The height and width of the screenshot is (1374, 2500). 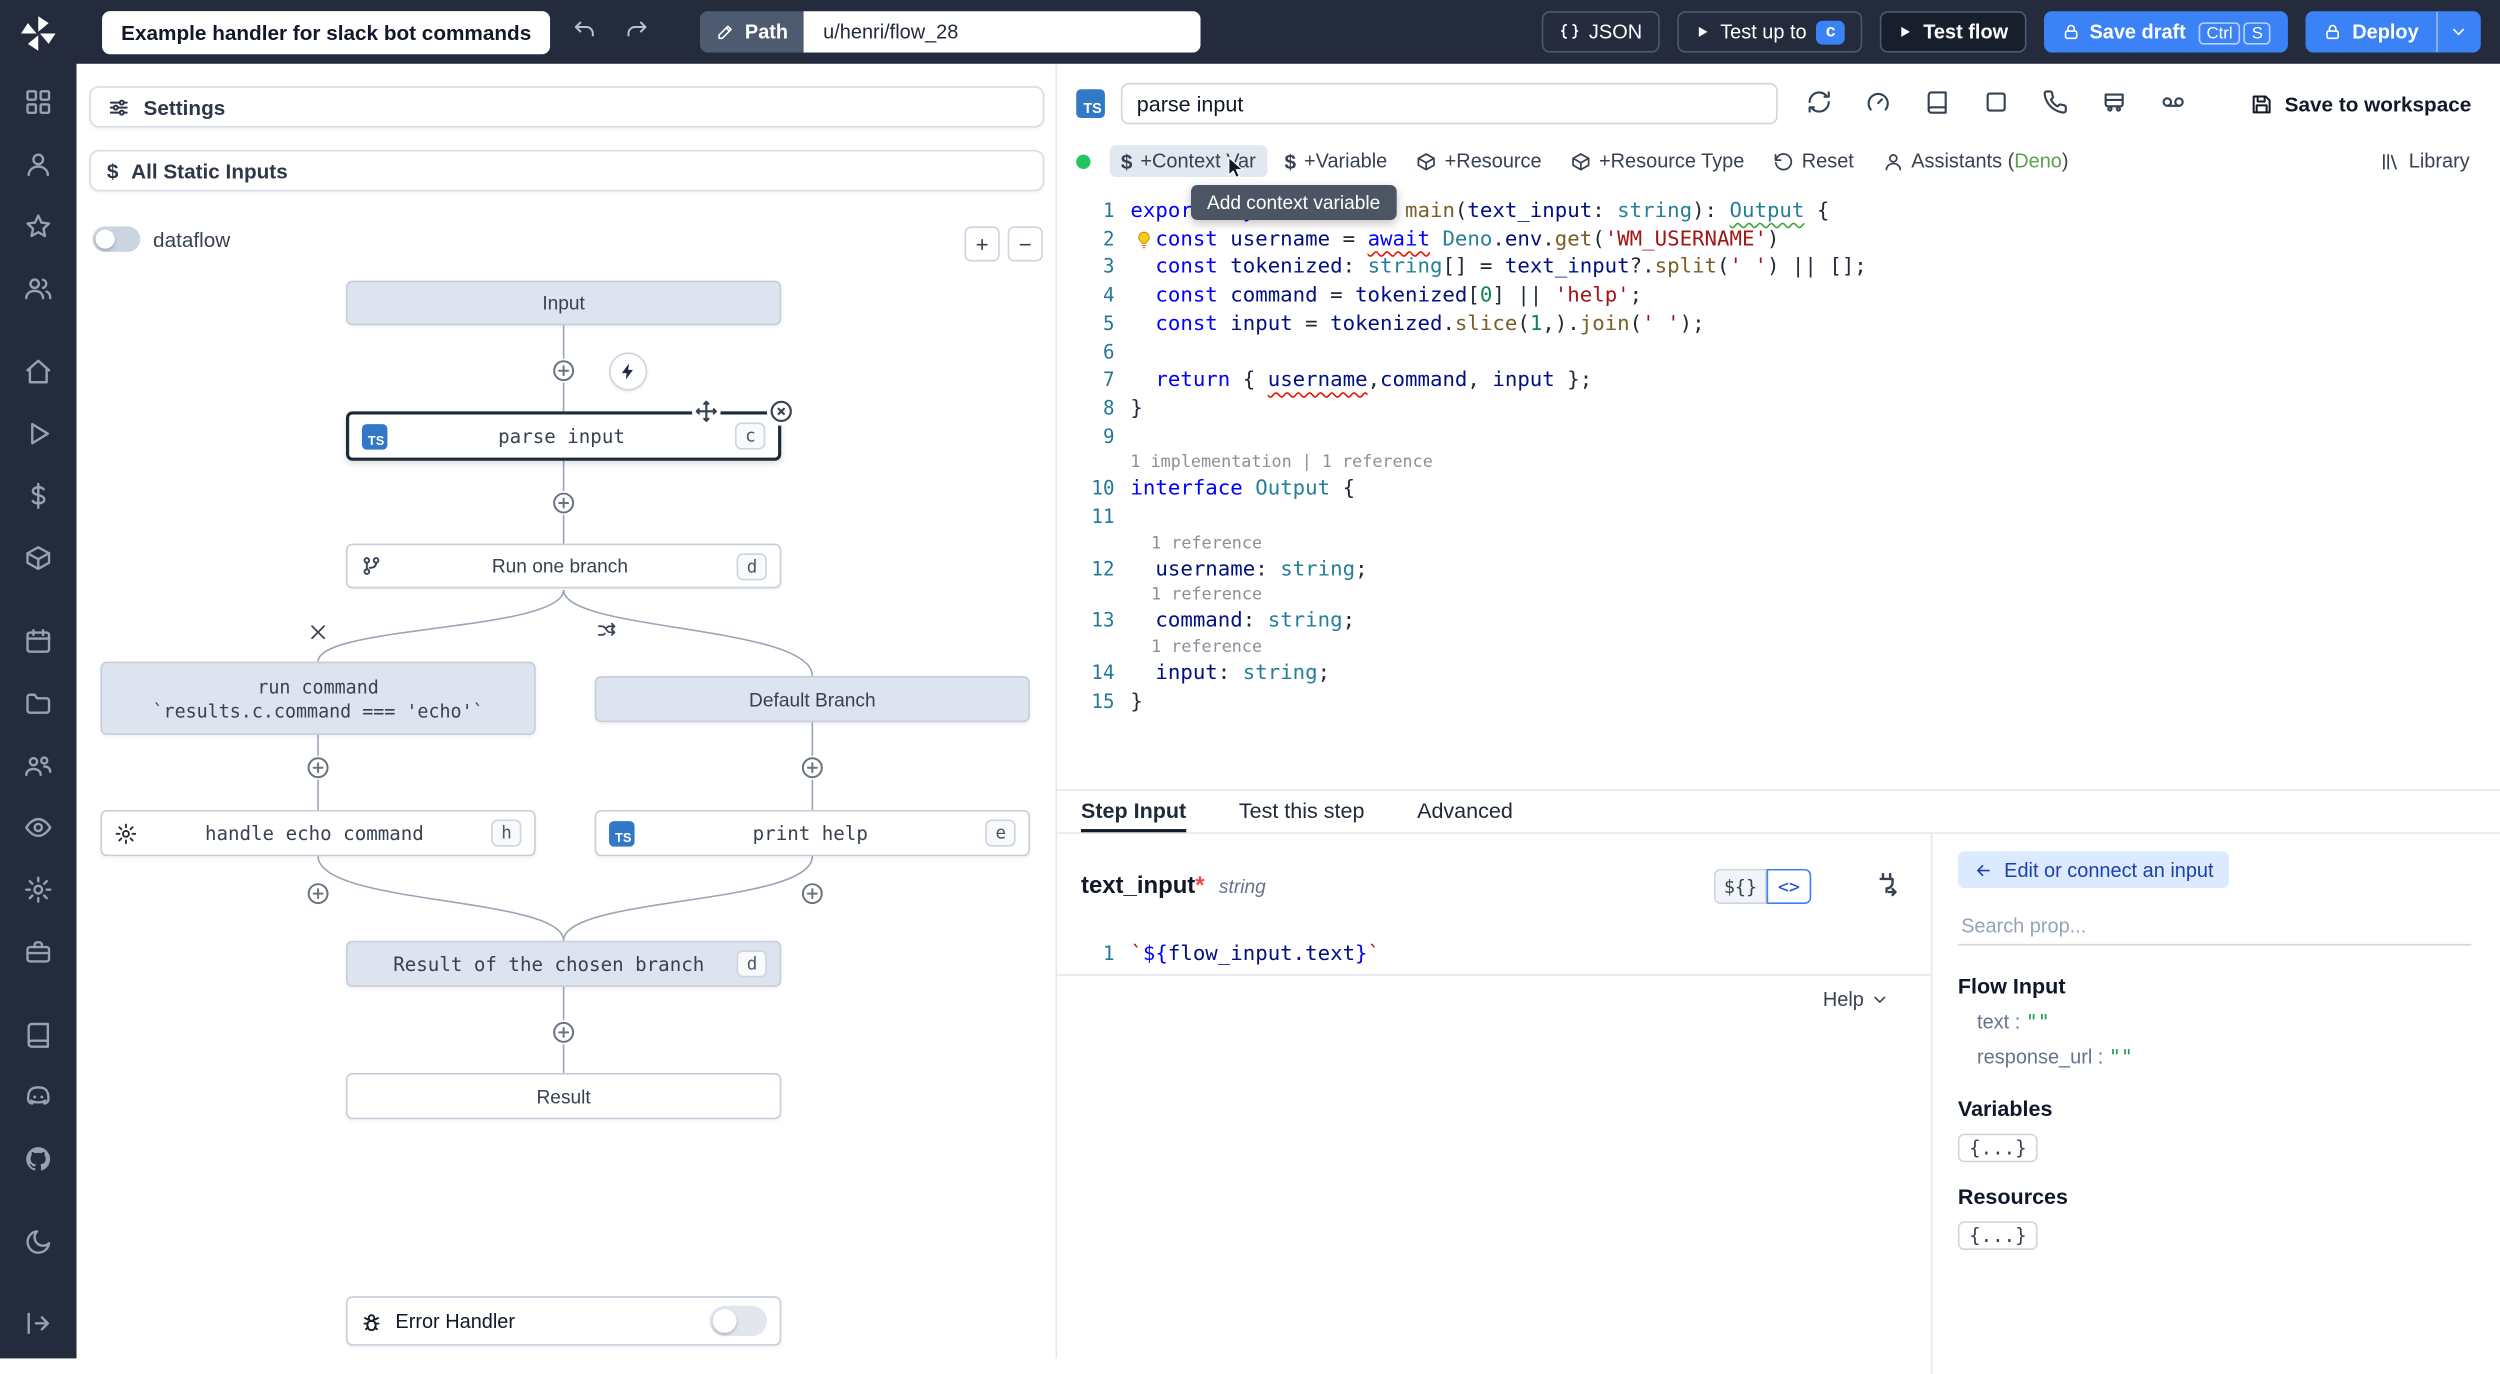 I want to click on sidebar-item-moon, so click(x=38, y=1242).